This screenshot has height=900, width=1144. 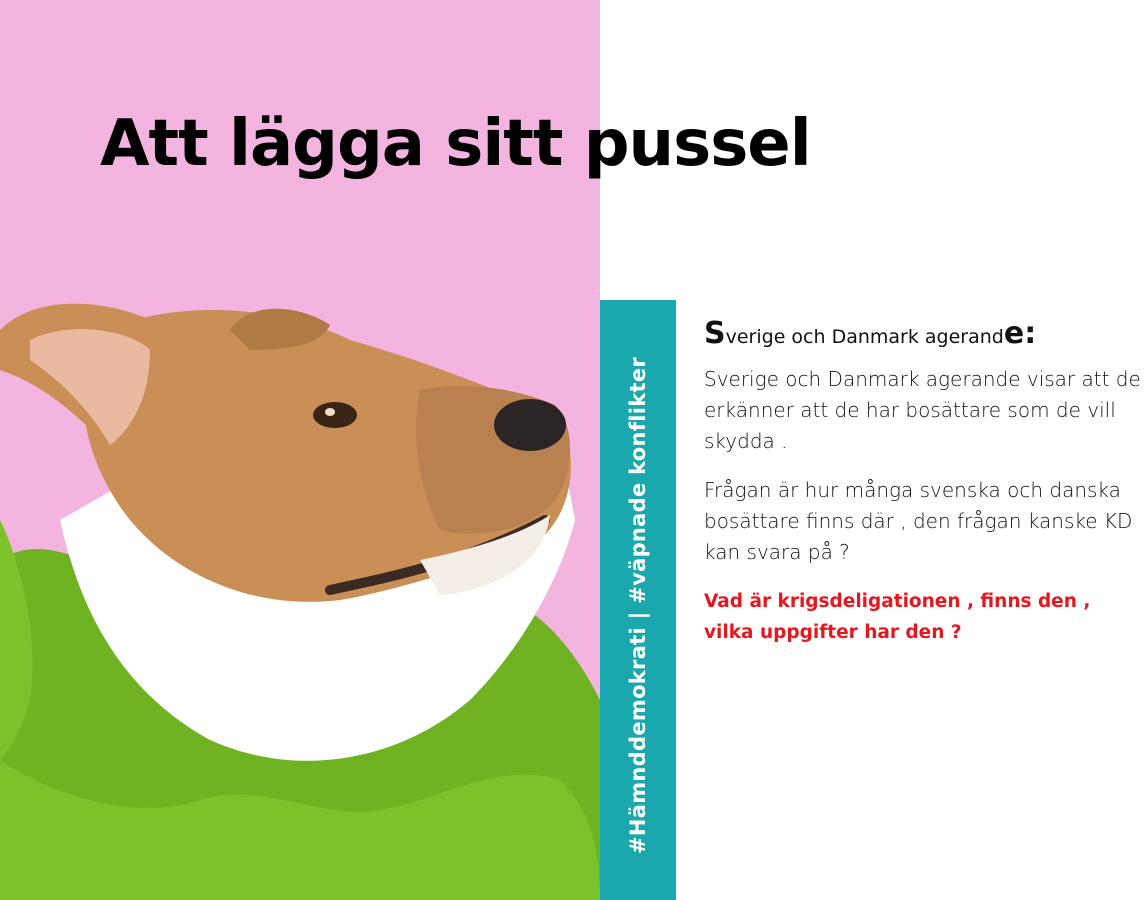 I want to click on article-content: Sverige och Danmark agerande, so click(x=923, y=482).